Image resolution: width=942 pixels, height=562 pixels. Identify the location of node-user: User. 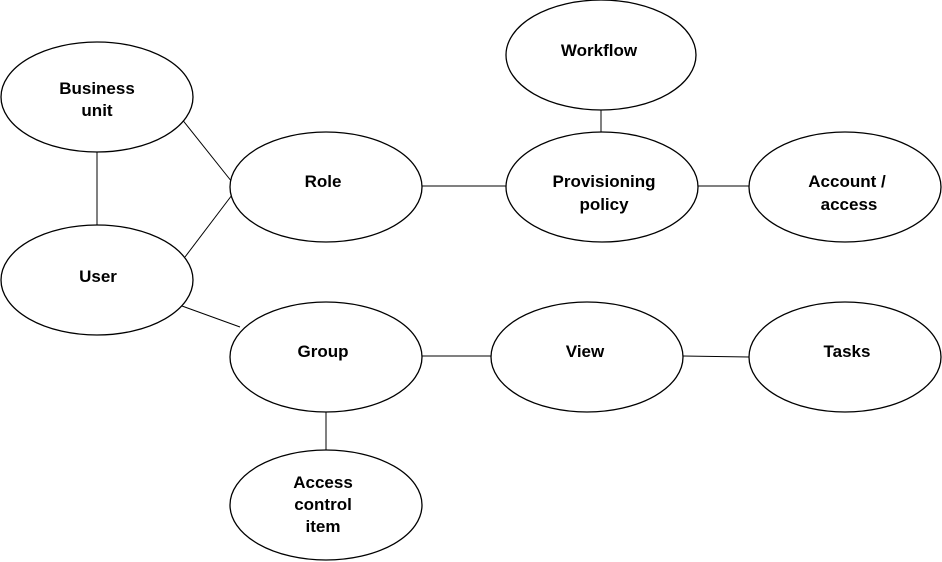
(97, 280).